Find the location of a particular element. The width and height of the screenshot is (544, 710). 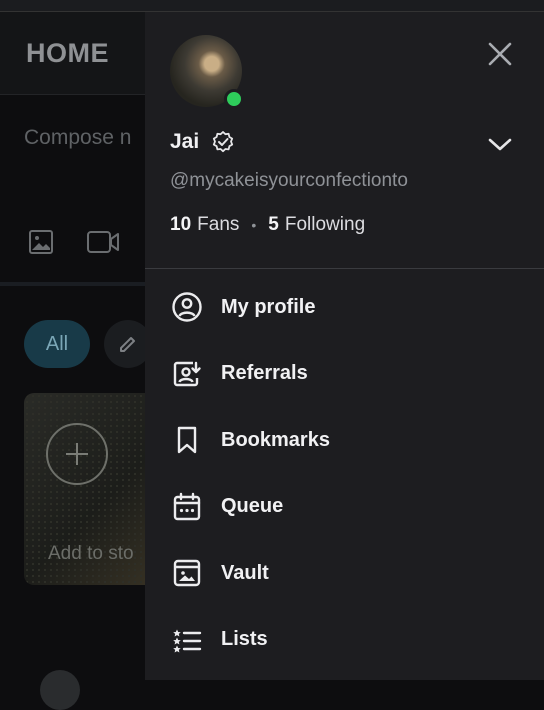

home-title: HOME is located at coordinates (67, 53).